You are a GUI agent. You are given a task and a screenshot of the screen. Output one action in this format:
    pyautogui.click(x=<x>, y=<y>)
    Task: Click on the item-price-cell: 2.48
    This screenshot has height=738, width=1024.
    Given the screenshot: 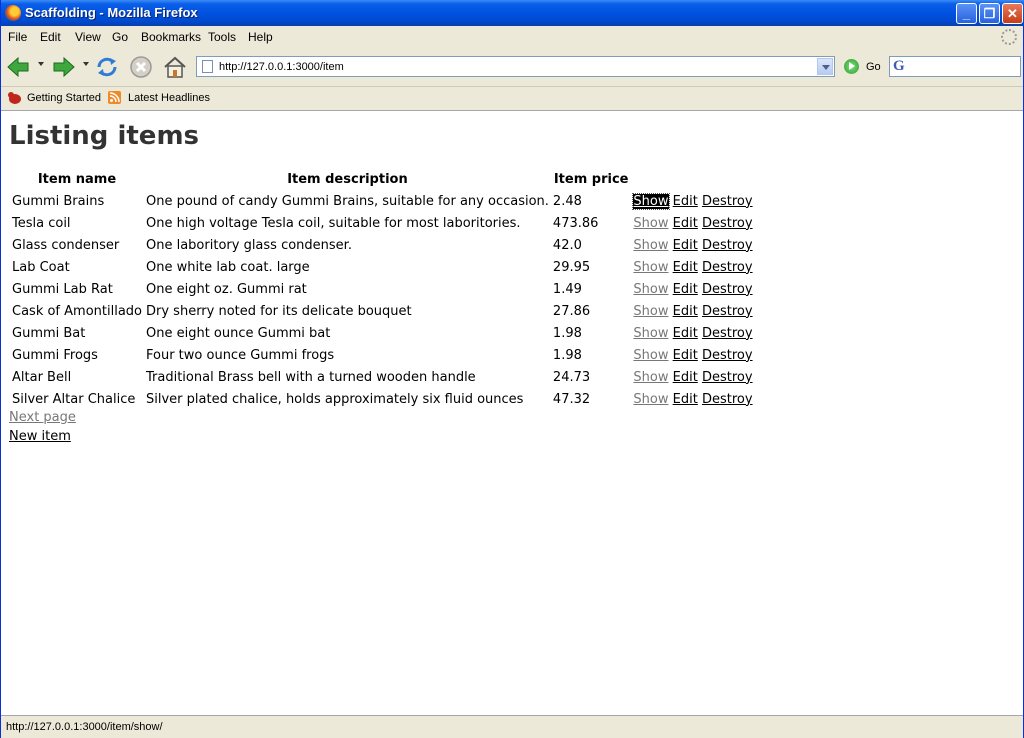 What is the action you would take?
    pyautogui.click(x=567, y=201)
    